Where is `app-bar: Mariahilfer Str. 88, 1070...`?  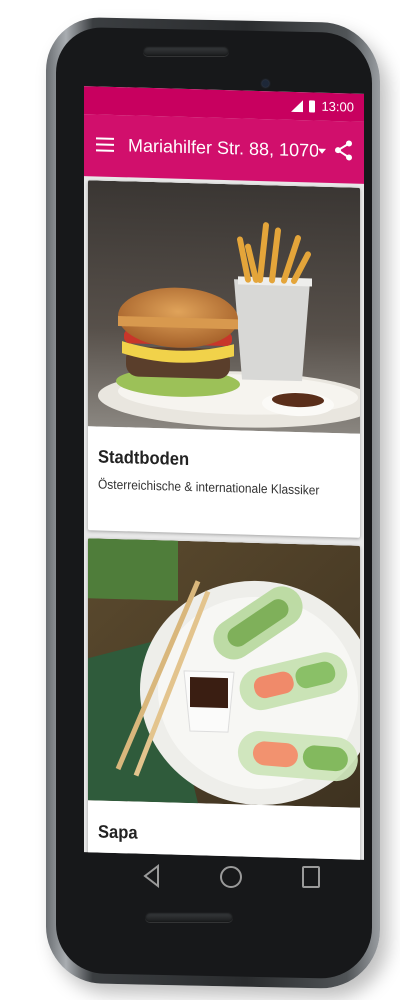 app-bar: Mariahilfer Str. 88, 1070... is located at coordinates (224, 149).